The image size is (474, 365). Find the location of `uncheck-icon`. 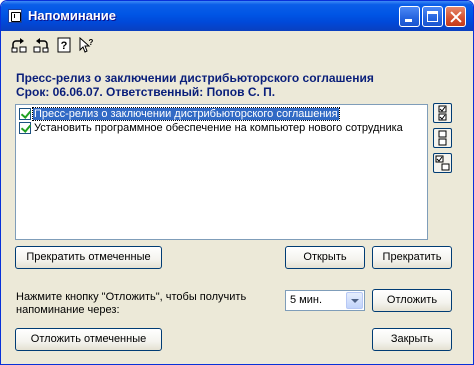

uncheck-icon is located at coordinates (442, 138).